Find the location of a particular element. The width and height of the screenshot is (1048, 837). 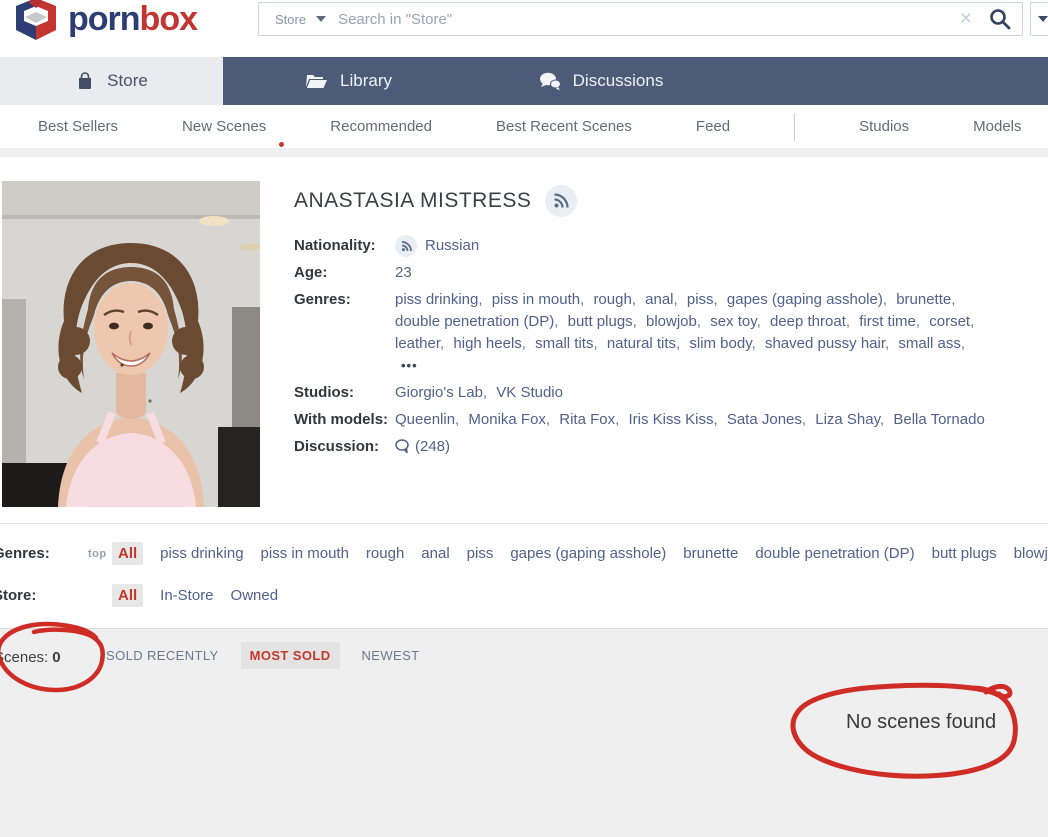

logo-text-porn: porn is located at coordinates (104, 19).